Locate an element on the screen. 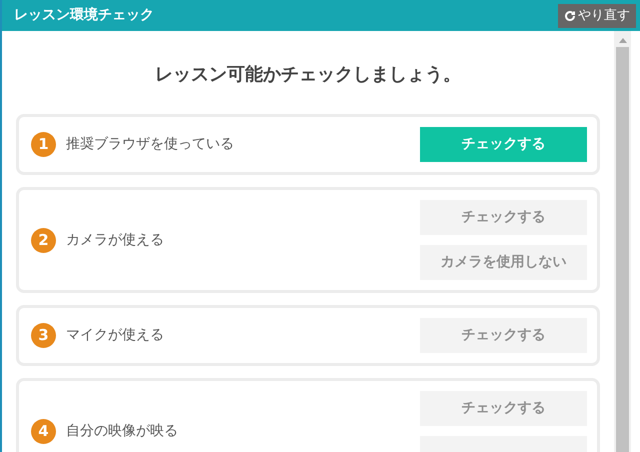 The height and width of the screenshot is (452, 640). step-number: 2 is located at coordinates (43, 240).